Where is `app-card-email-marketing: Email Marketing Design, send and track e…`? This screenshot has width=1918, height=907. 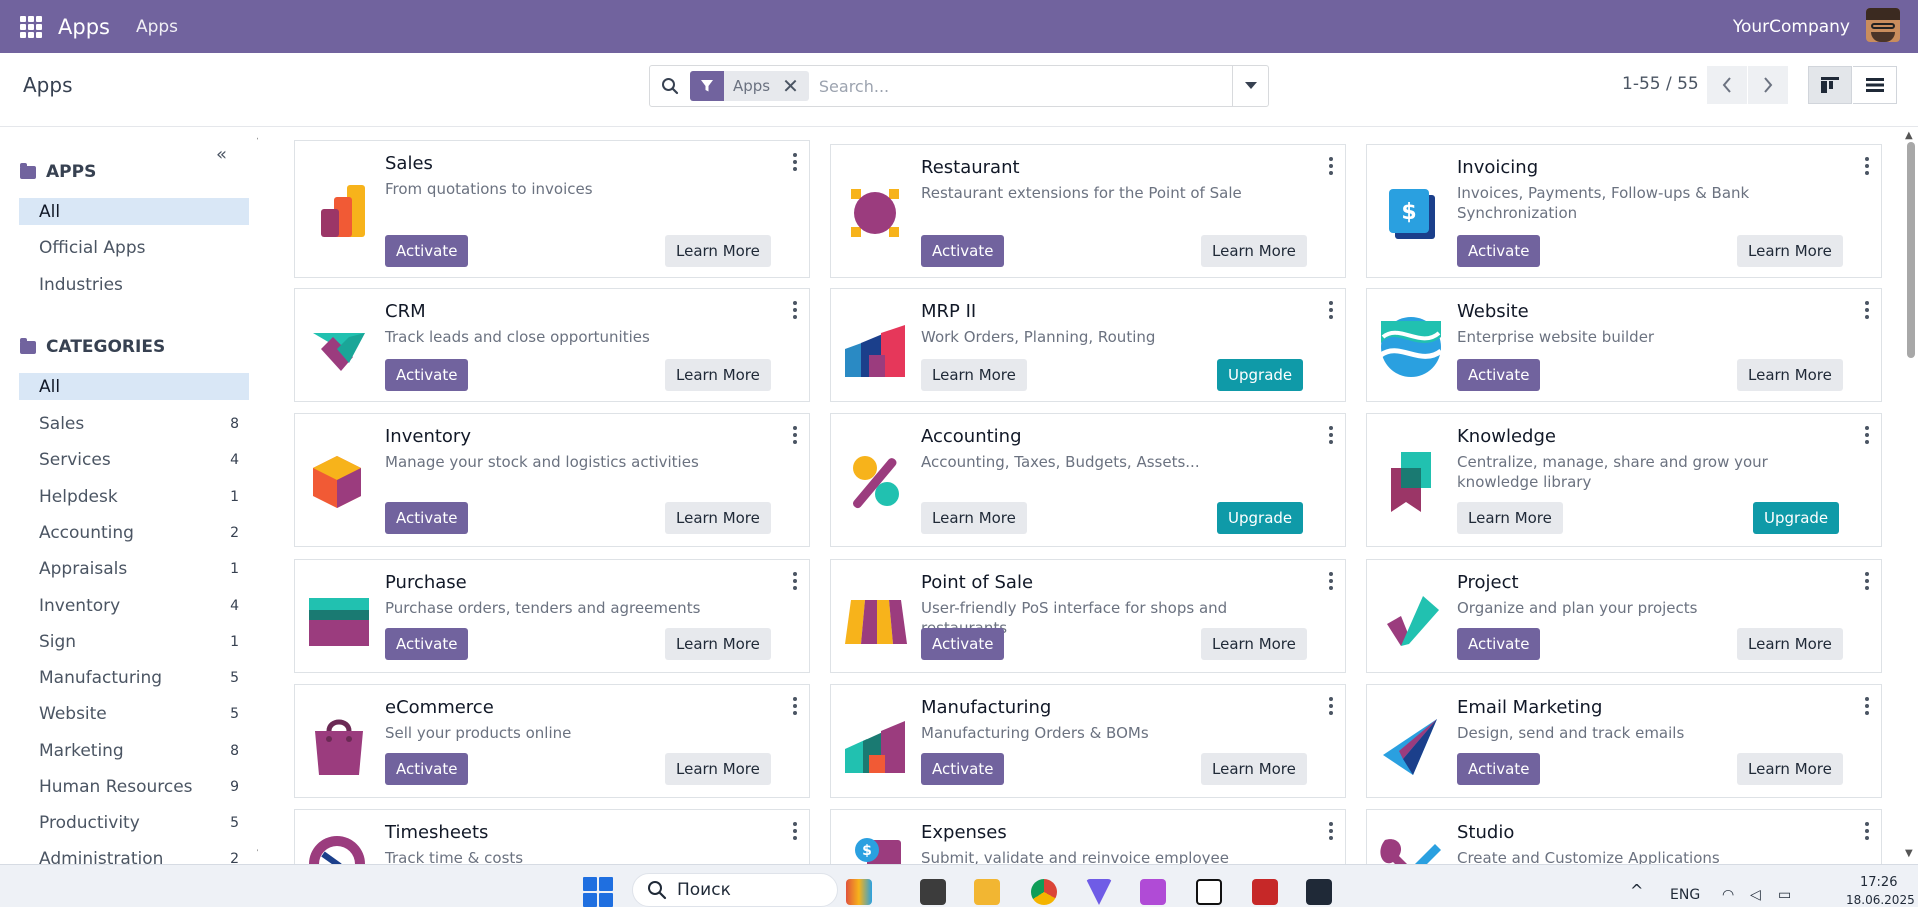 app-card-email-marketing: Email Marketing Design, send and track e… is located at coordinates (1624, 741).